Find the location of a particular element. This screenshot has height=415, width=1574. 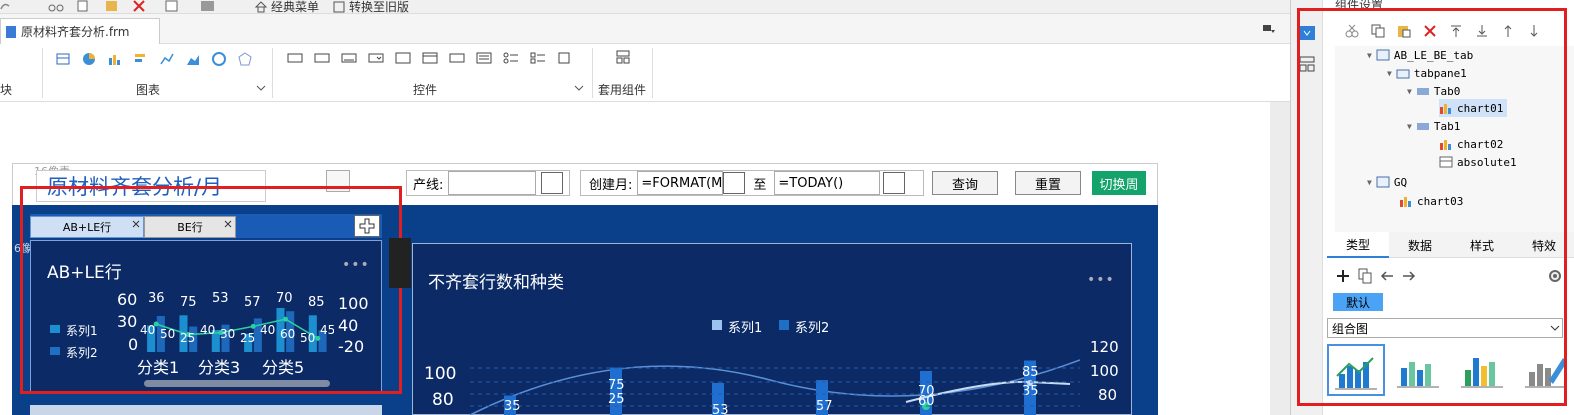

preview-icon is located at coordinates (172, 6).